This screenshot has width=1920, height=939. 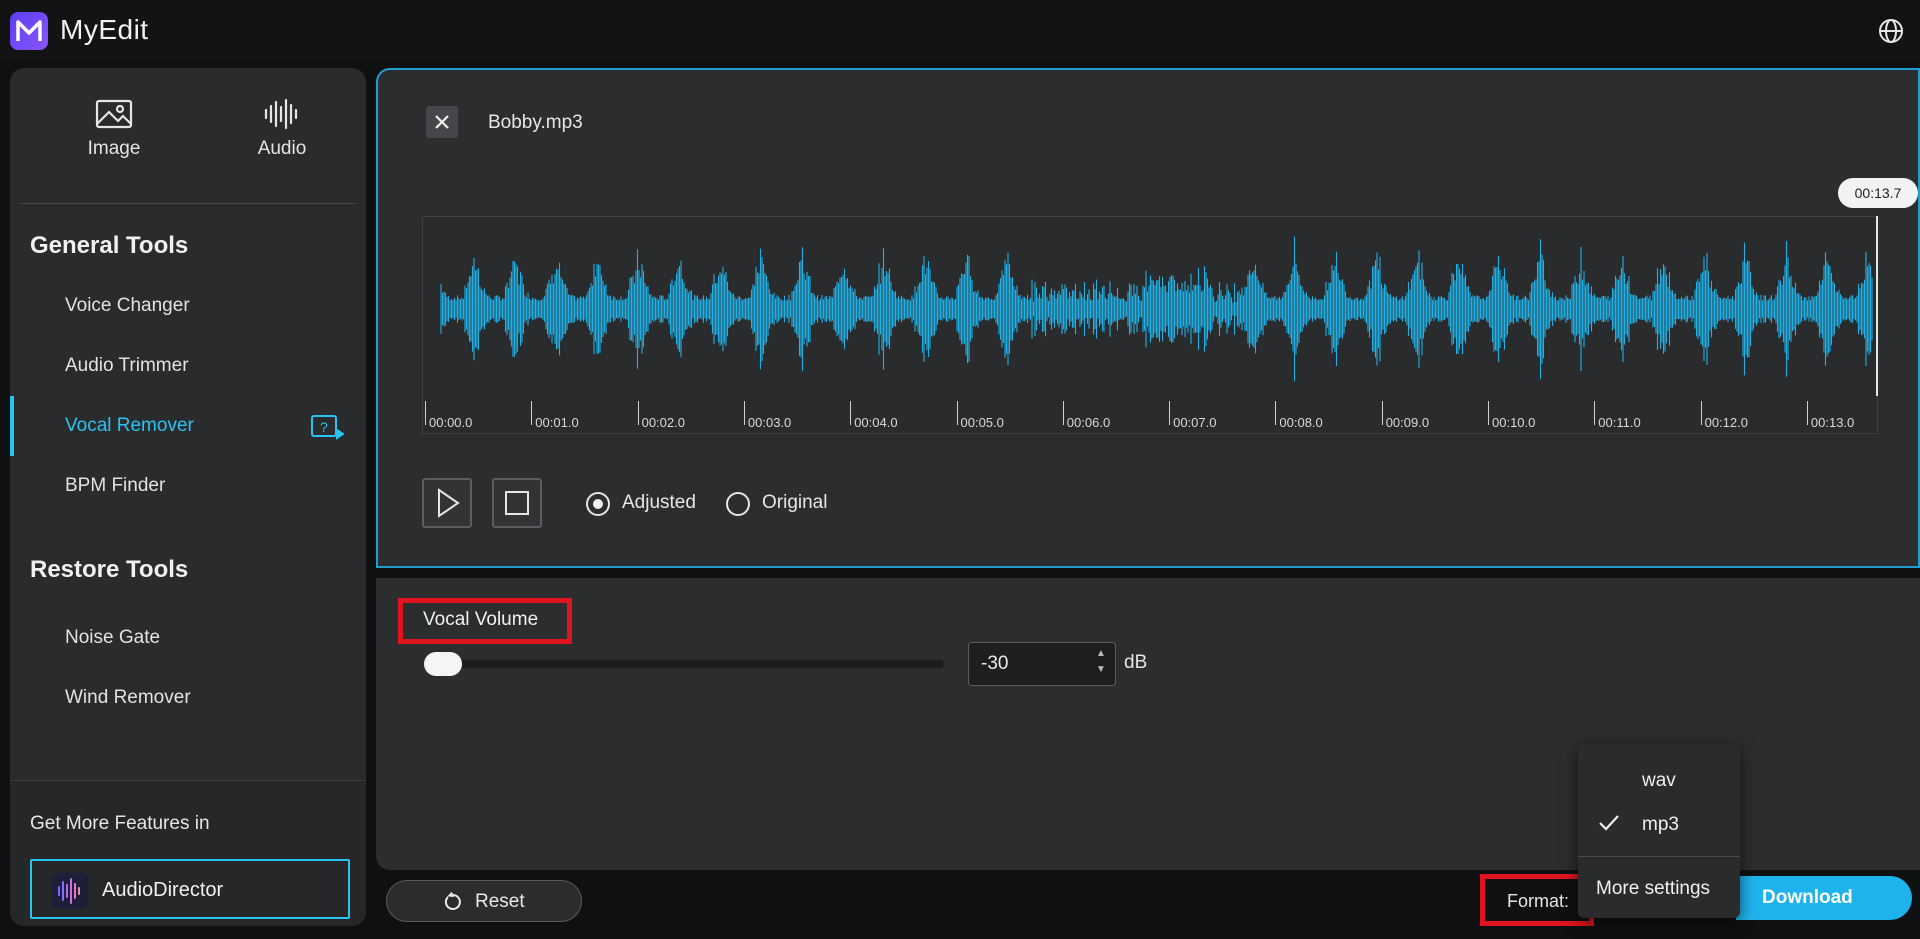 I want to click on reset-icon, so click(x=452, y=901).